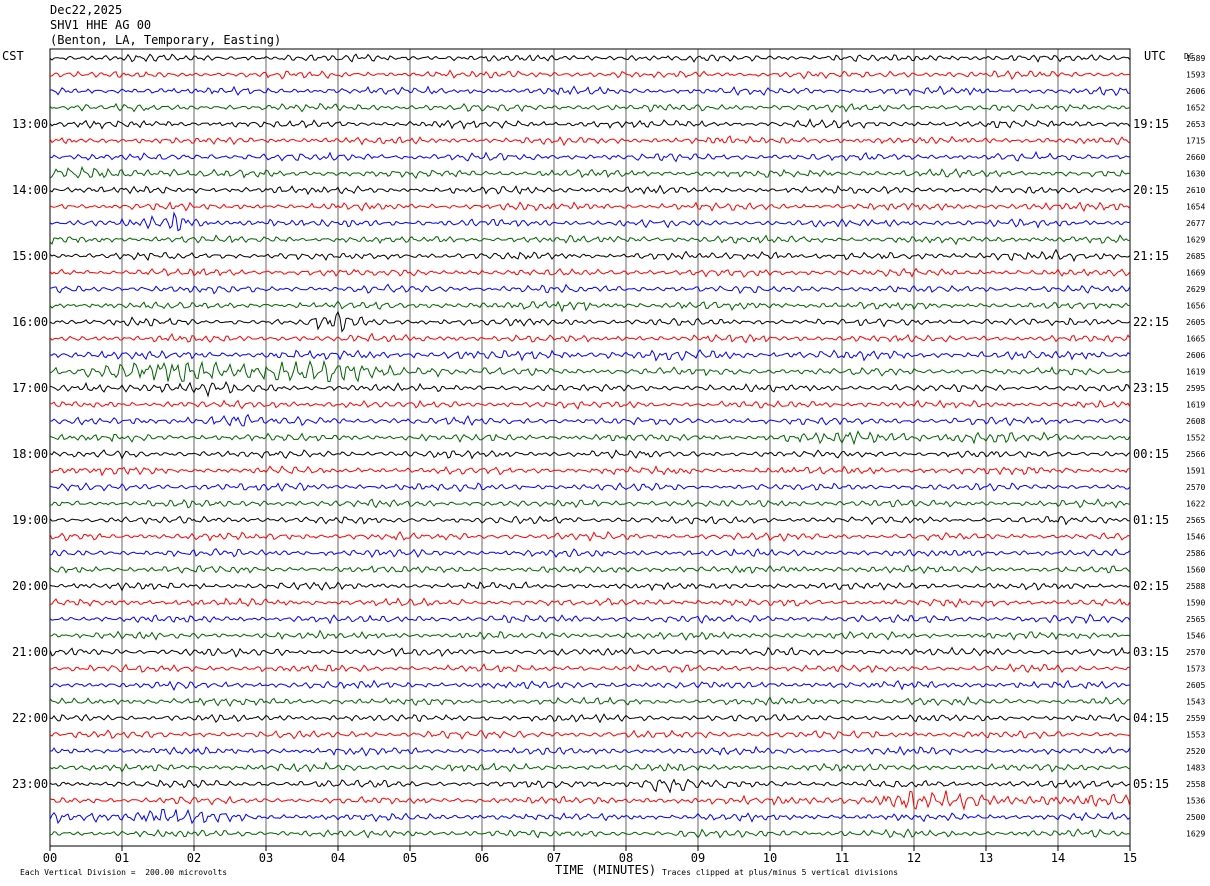 The height and width of the screenshot is (886, 1210). I want to click on x-tick-label: 14, so click(1058, 858).